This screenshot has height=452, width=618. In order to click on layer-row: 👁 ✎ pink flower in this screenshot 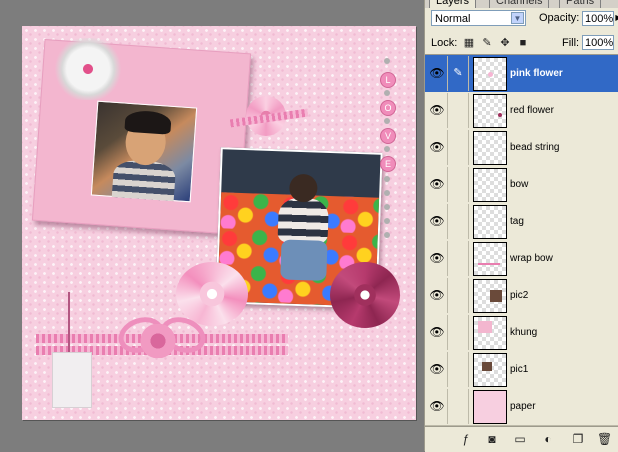, I will do `click(521, 74)`.